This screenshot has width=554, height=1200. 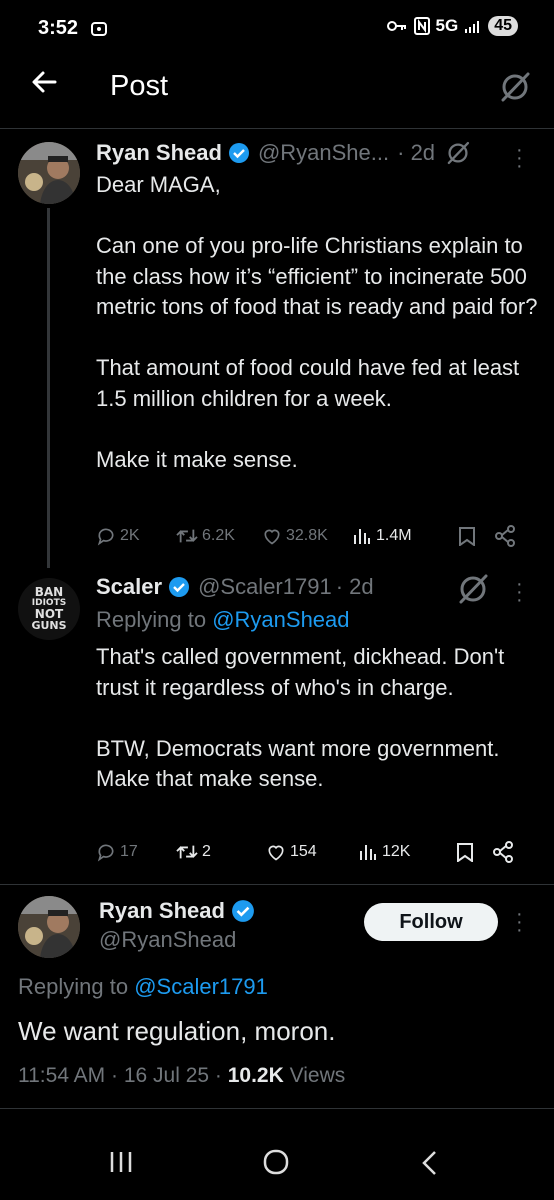 What do you see at coordinates (277, 92) in the screenshot?
I see `top-bar: Post` at bounding box center [277, 92].